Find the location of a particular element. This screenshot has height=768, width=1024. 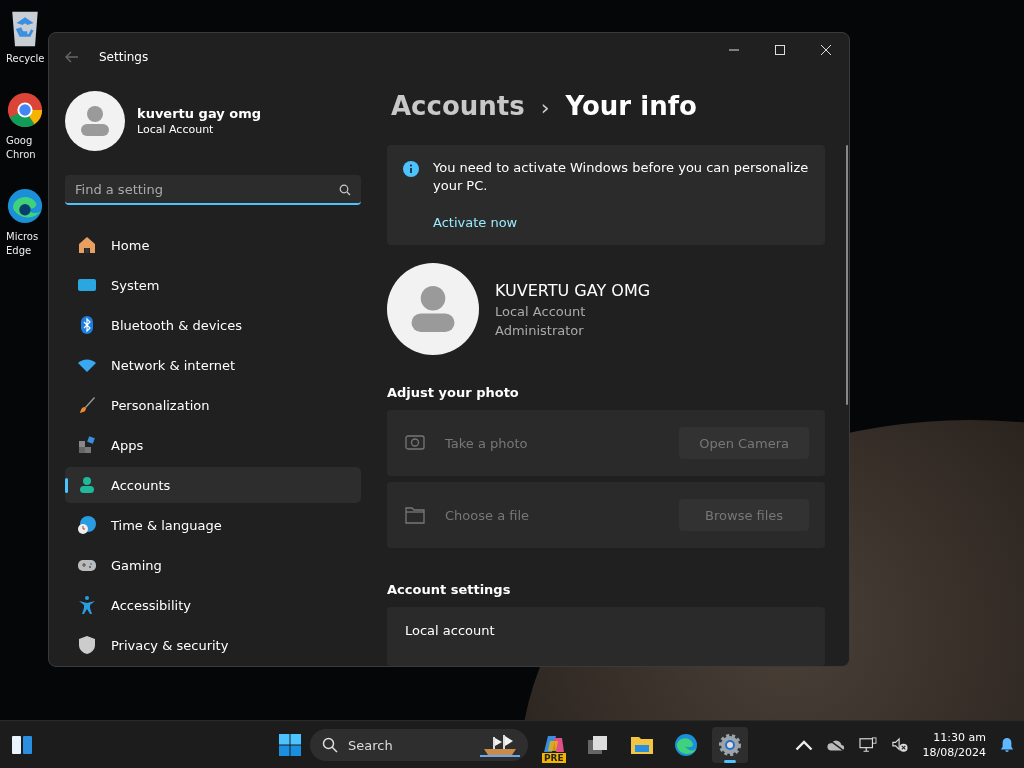

section-heading: Adjust your photo is located at coordinates (453, 393).